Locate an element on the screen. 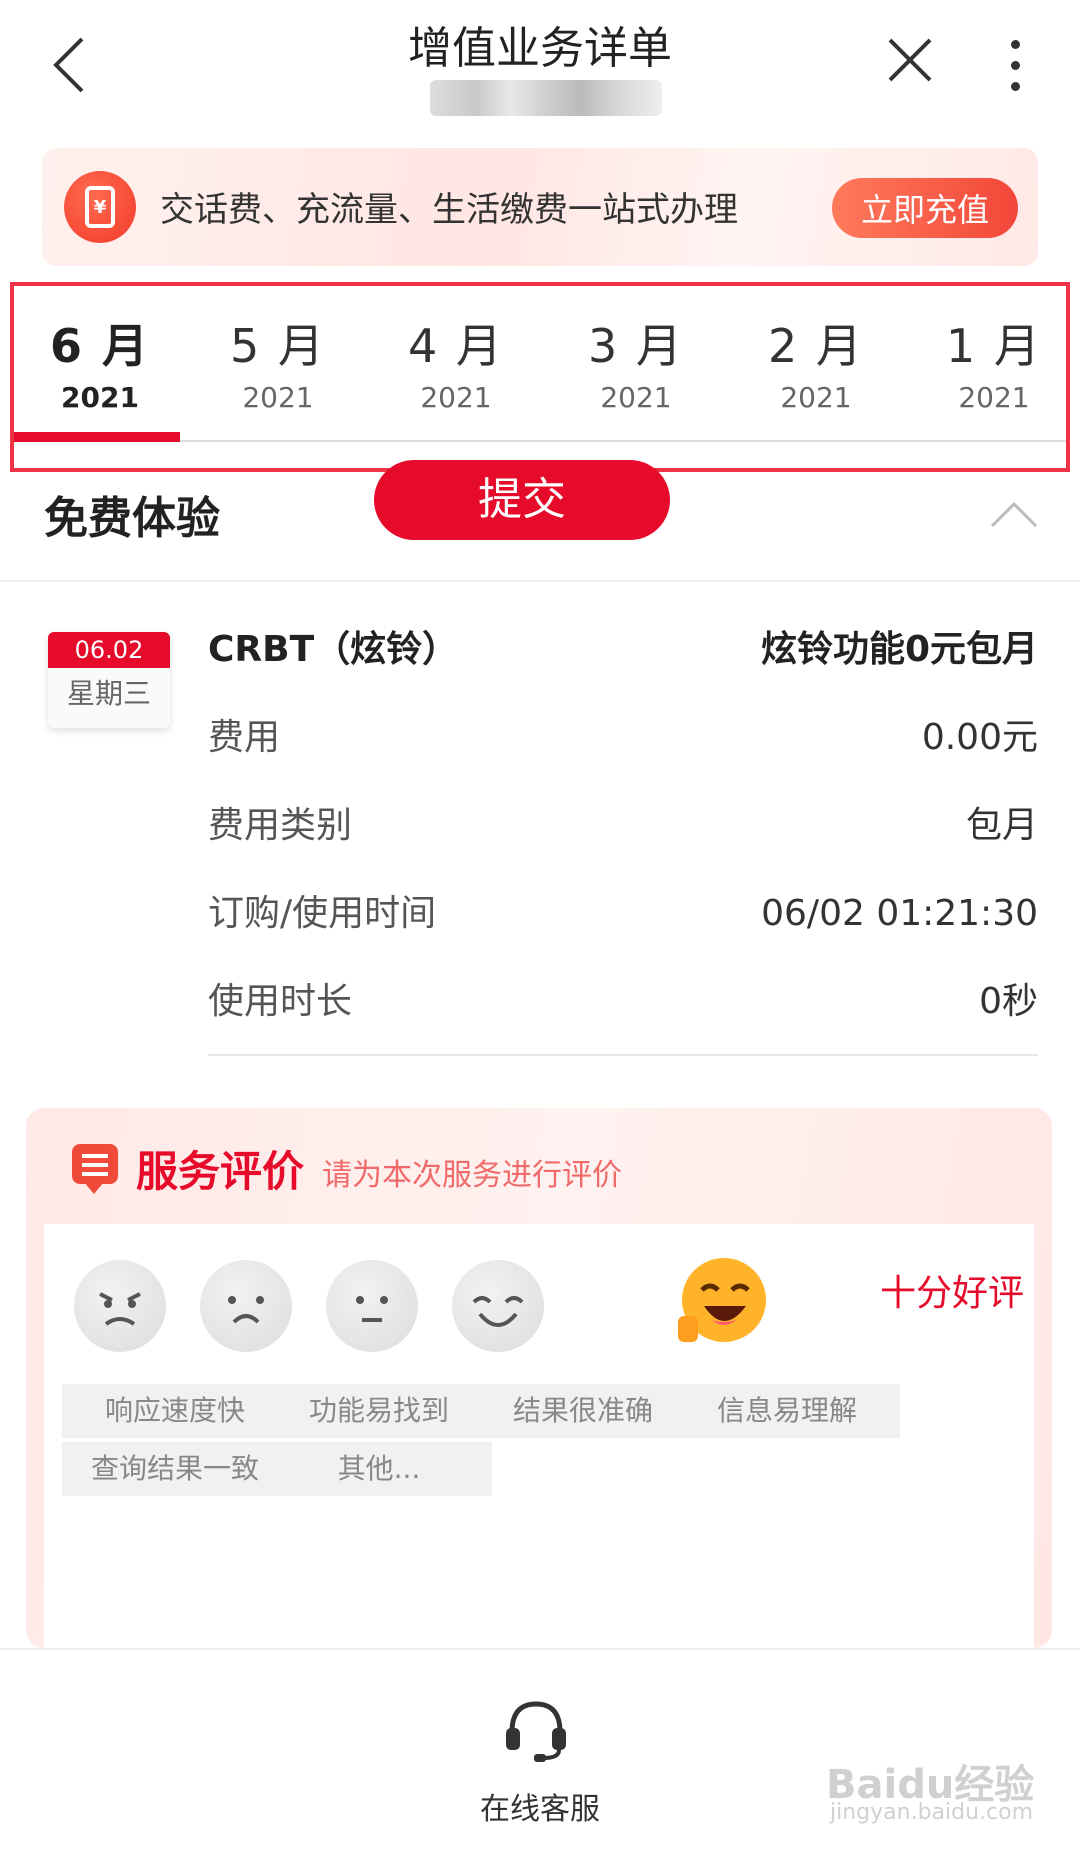  header-bar: 增值业务详单 is located at coordinates (540, 70).